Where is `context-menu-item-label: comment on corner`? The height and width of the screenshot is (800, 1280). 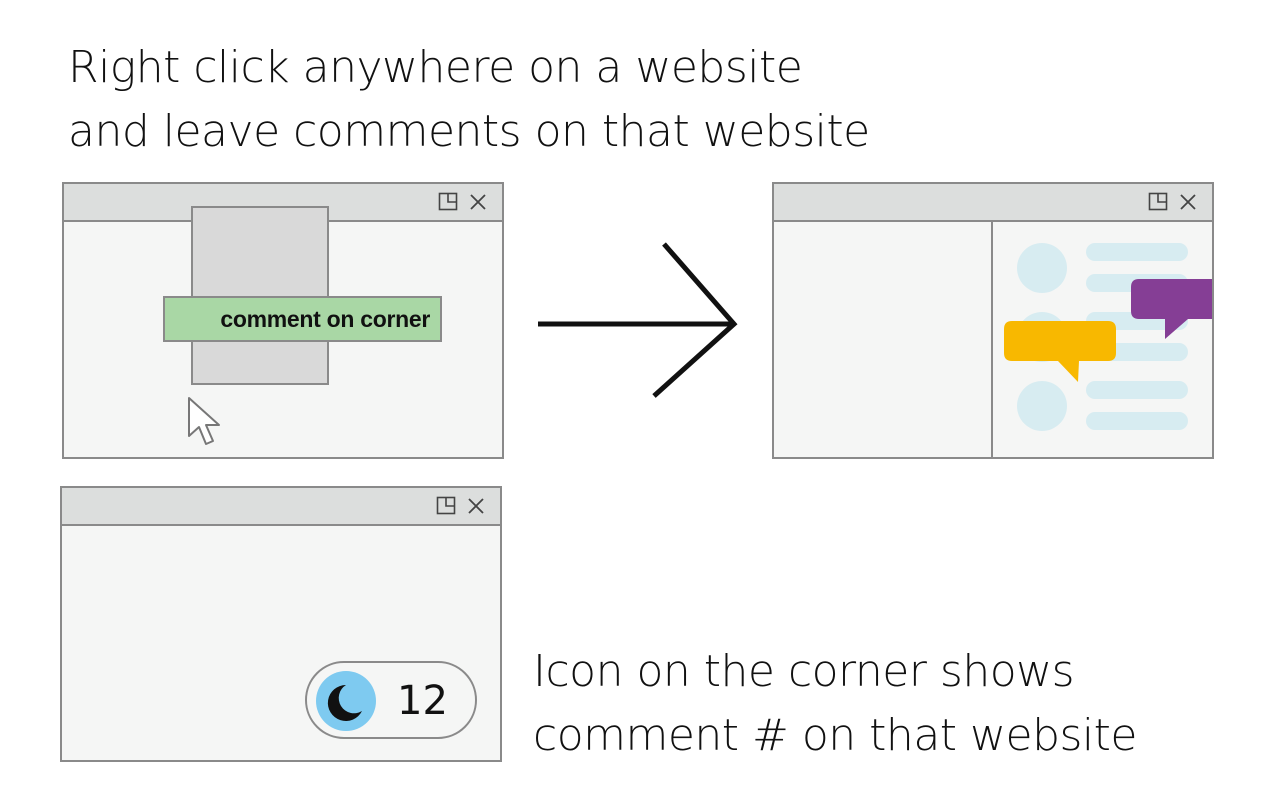 context-menu-item-label: comment on corner is located at coordinates (325, 318).